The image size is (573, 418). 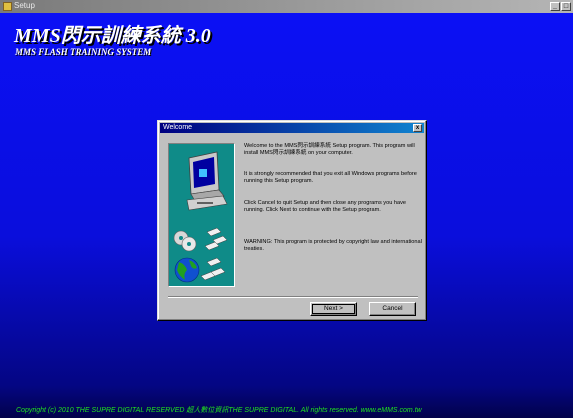 I want to click on maximize-button: □, so click(x=566, y=6).